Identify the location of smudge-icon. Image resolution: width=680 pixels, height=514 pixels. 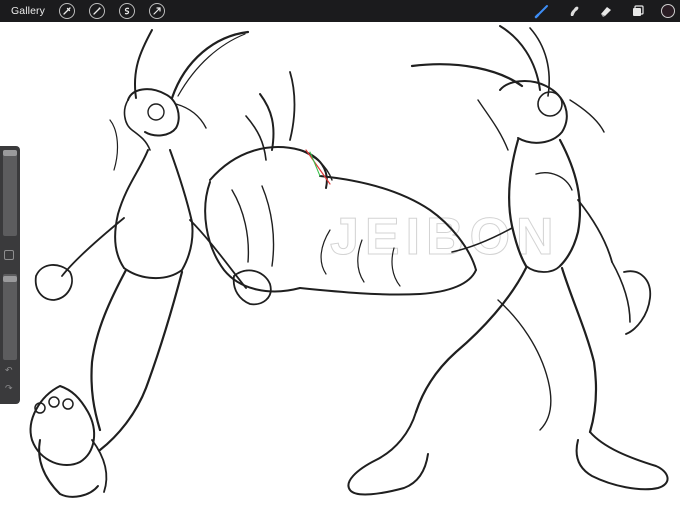
(574, 11).